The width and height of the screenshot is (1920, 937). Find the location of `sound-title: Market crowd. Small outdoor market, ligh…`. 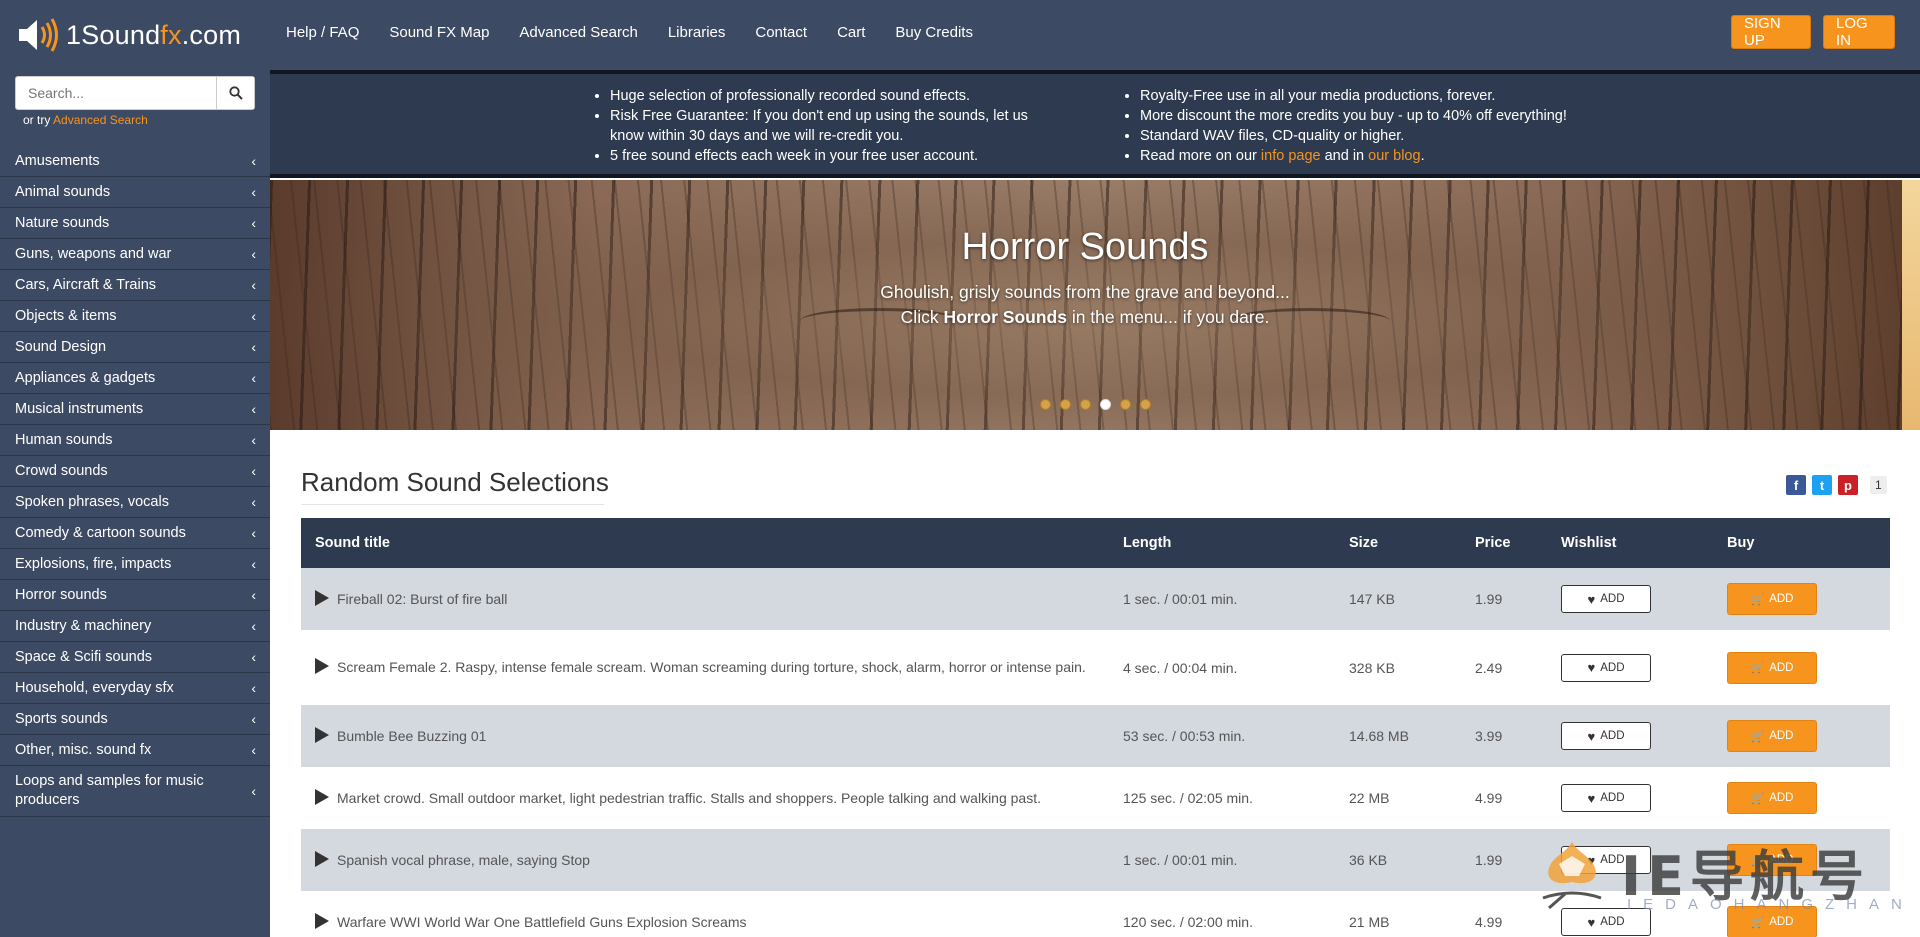

sound-title: Market crowd. Small outdoor market, ligh… is located at coordinates (689, 798).